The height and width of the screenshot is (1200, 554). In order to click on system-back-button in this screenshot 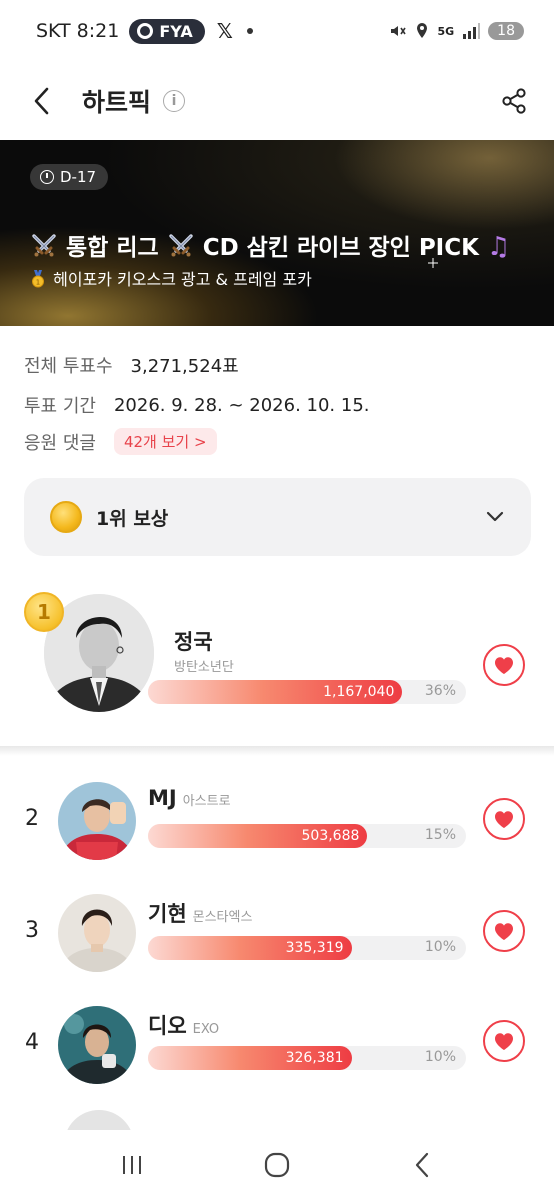, I will do `click(422, 1165)`.